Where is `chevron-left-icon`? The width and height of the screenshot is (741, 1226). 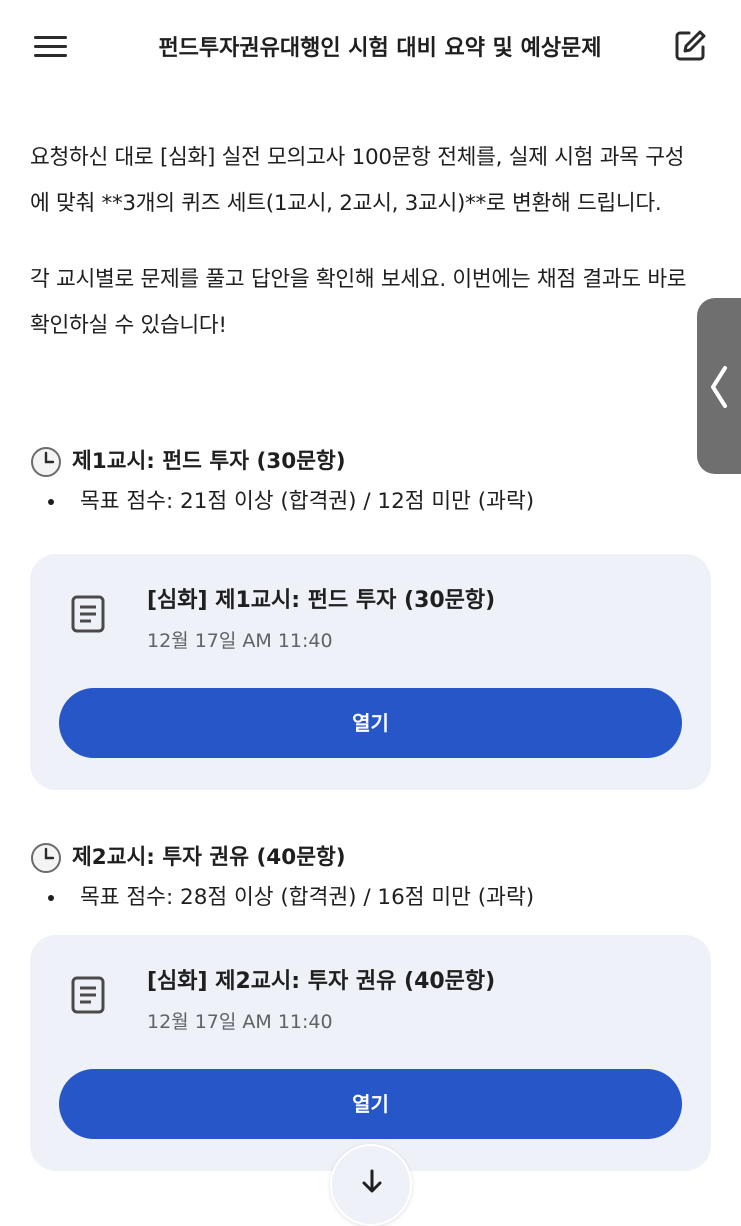 chevron-left-icon is located at coordinates (719, 387).